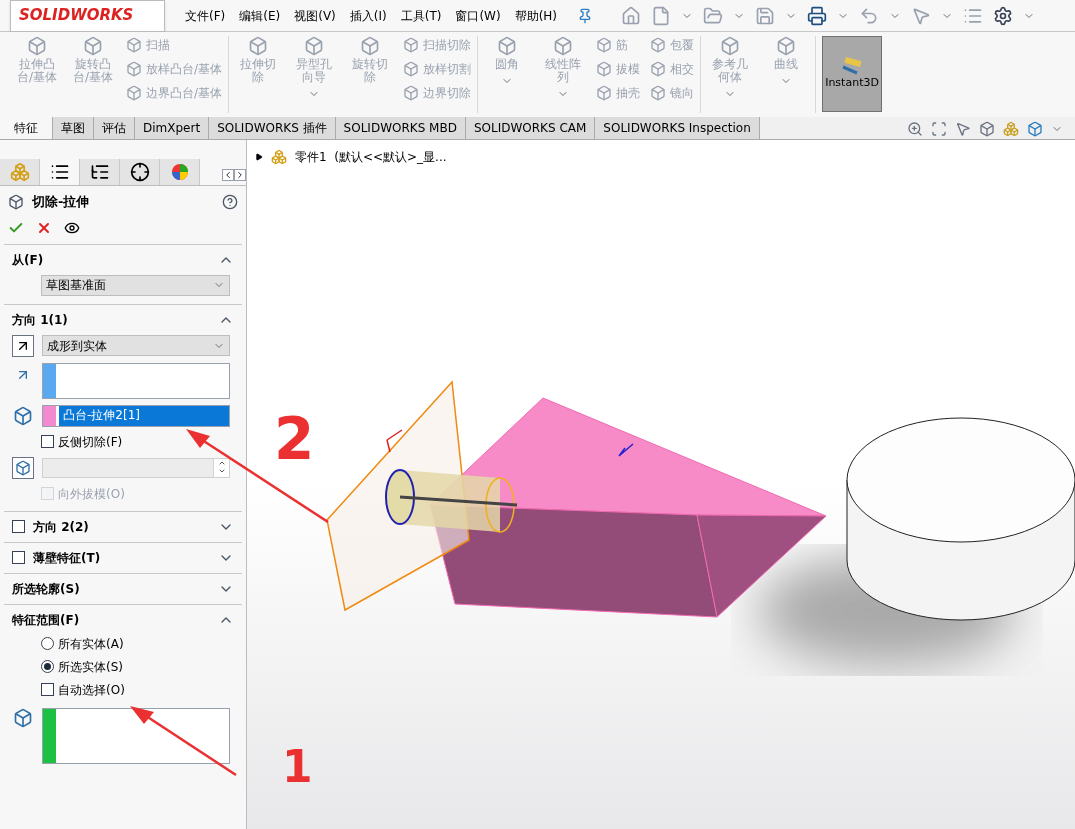 Image resolution: width=1075 pixels, height=829 pixels. What do you see at coordinates (90, 442) in the screenshot?
I see `checkbox-label: 反侧切除(F)` at bounding box center [90, 442].